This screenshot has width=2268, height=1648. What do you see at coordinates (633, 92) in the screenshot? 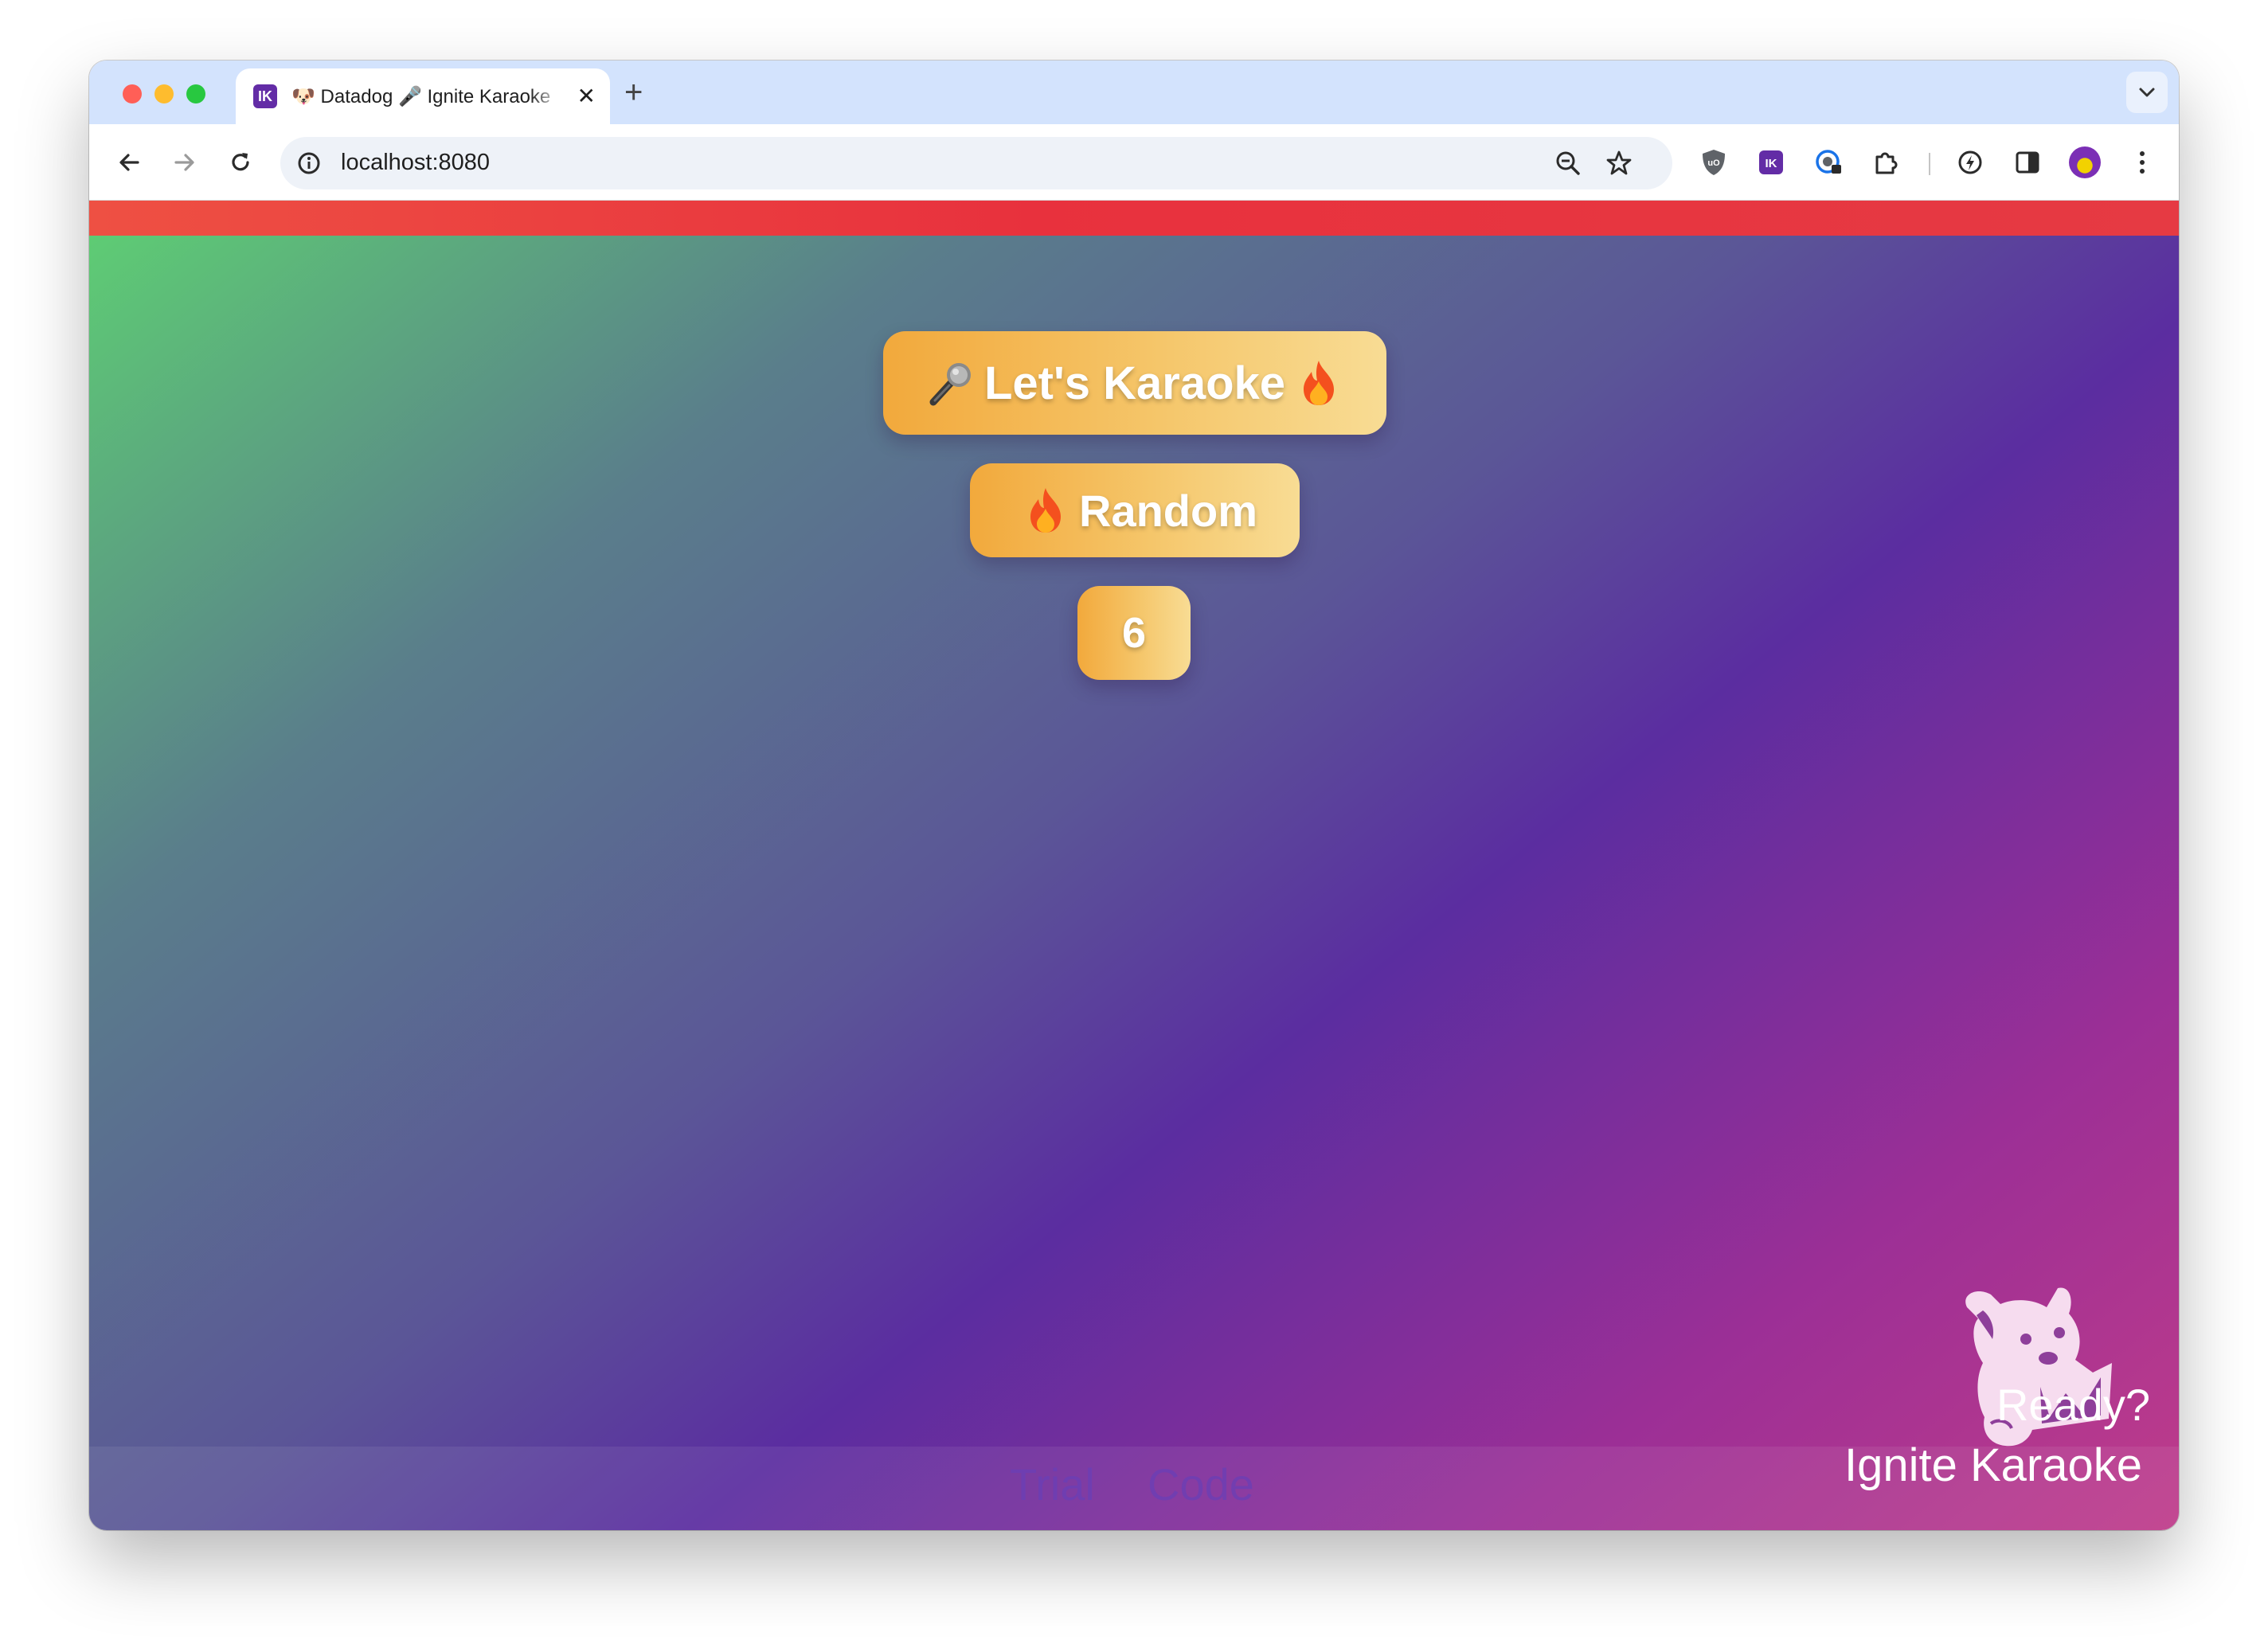
I see `new-tab-button: +` at bounding box center [633, 92].